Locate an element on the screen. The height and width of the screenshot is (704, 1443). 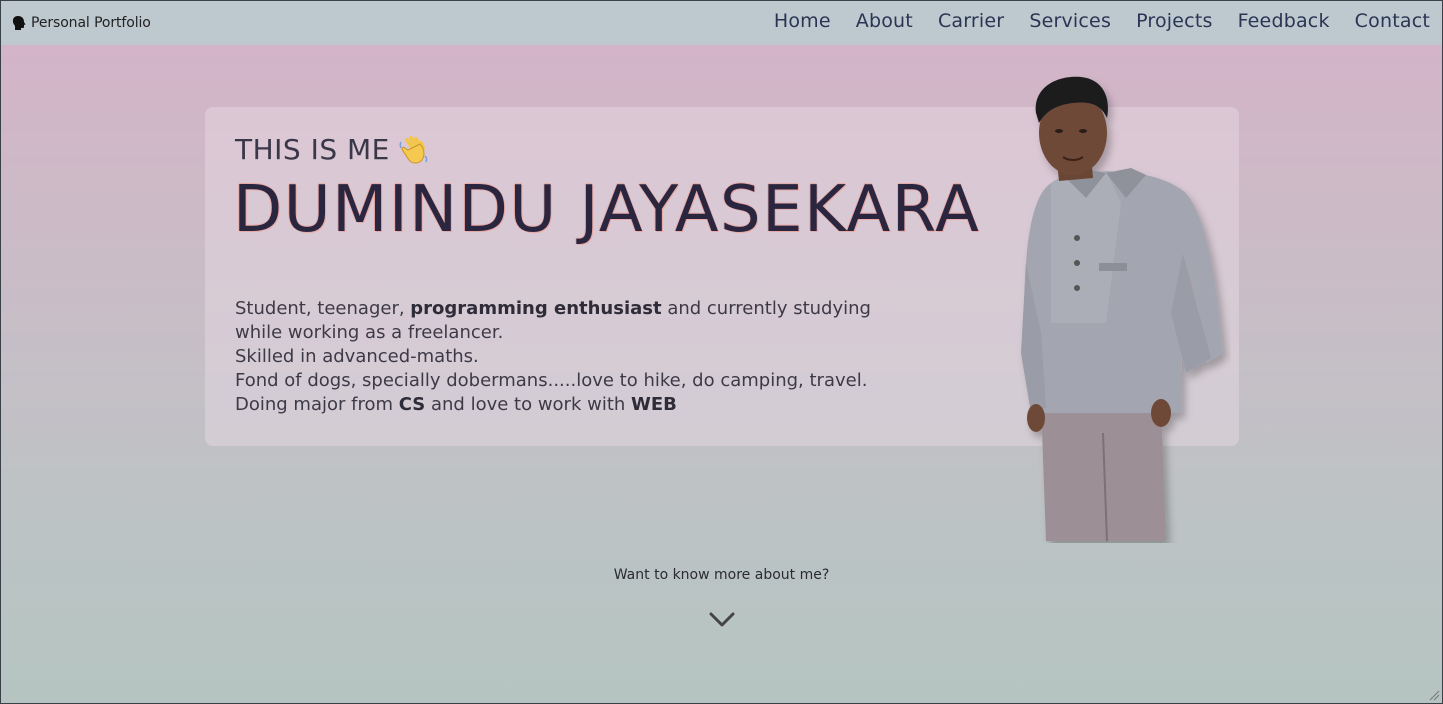
nav-link-projects: Projects is located at coordinates (1175, 21).